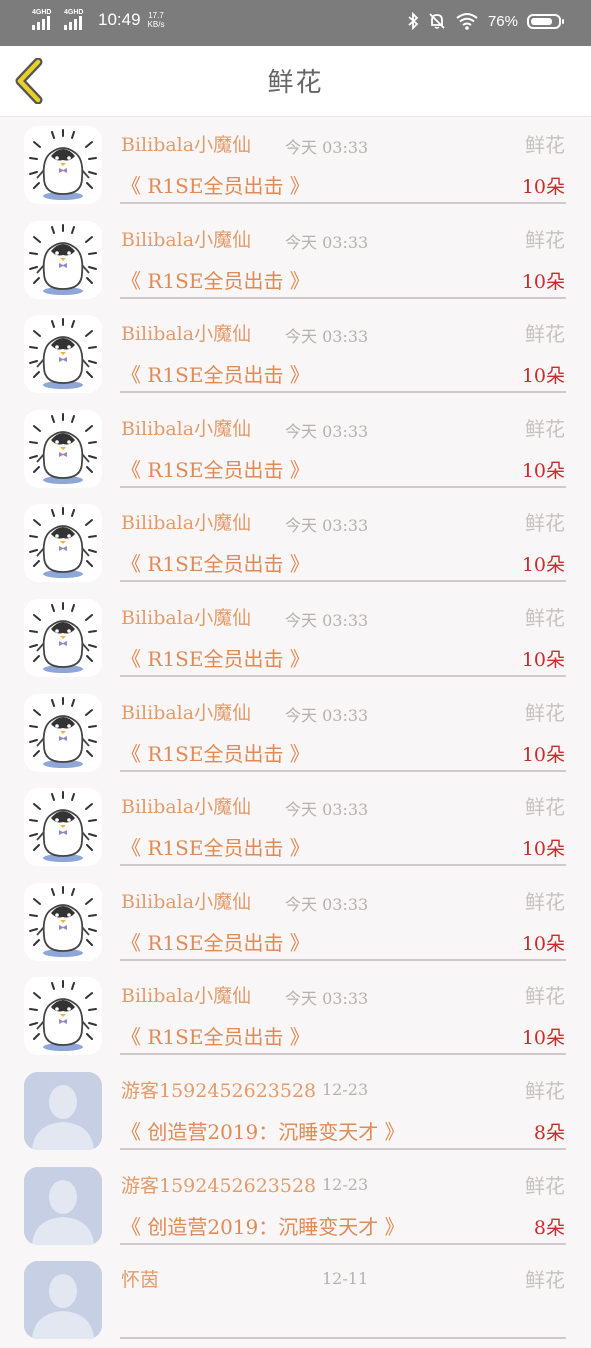 Image resolution: width=591 pixels, height=1348 pixels. Describe the element at coordinates (45, 20) in the screenshot. I see `signal-icon: 4GHD` at that location.